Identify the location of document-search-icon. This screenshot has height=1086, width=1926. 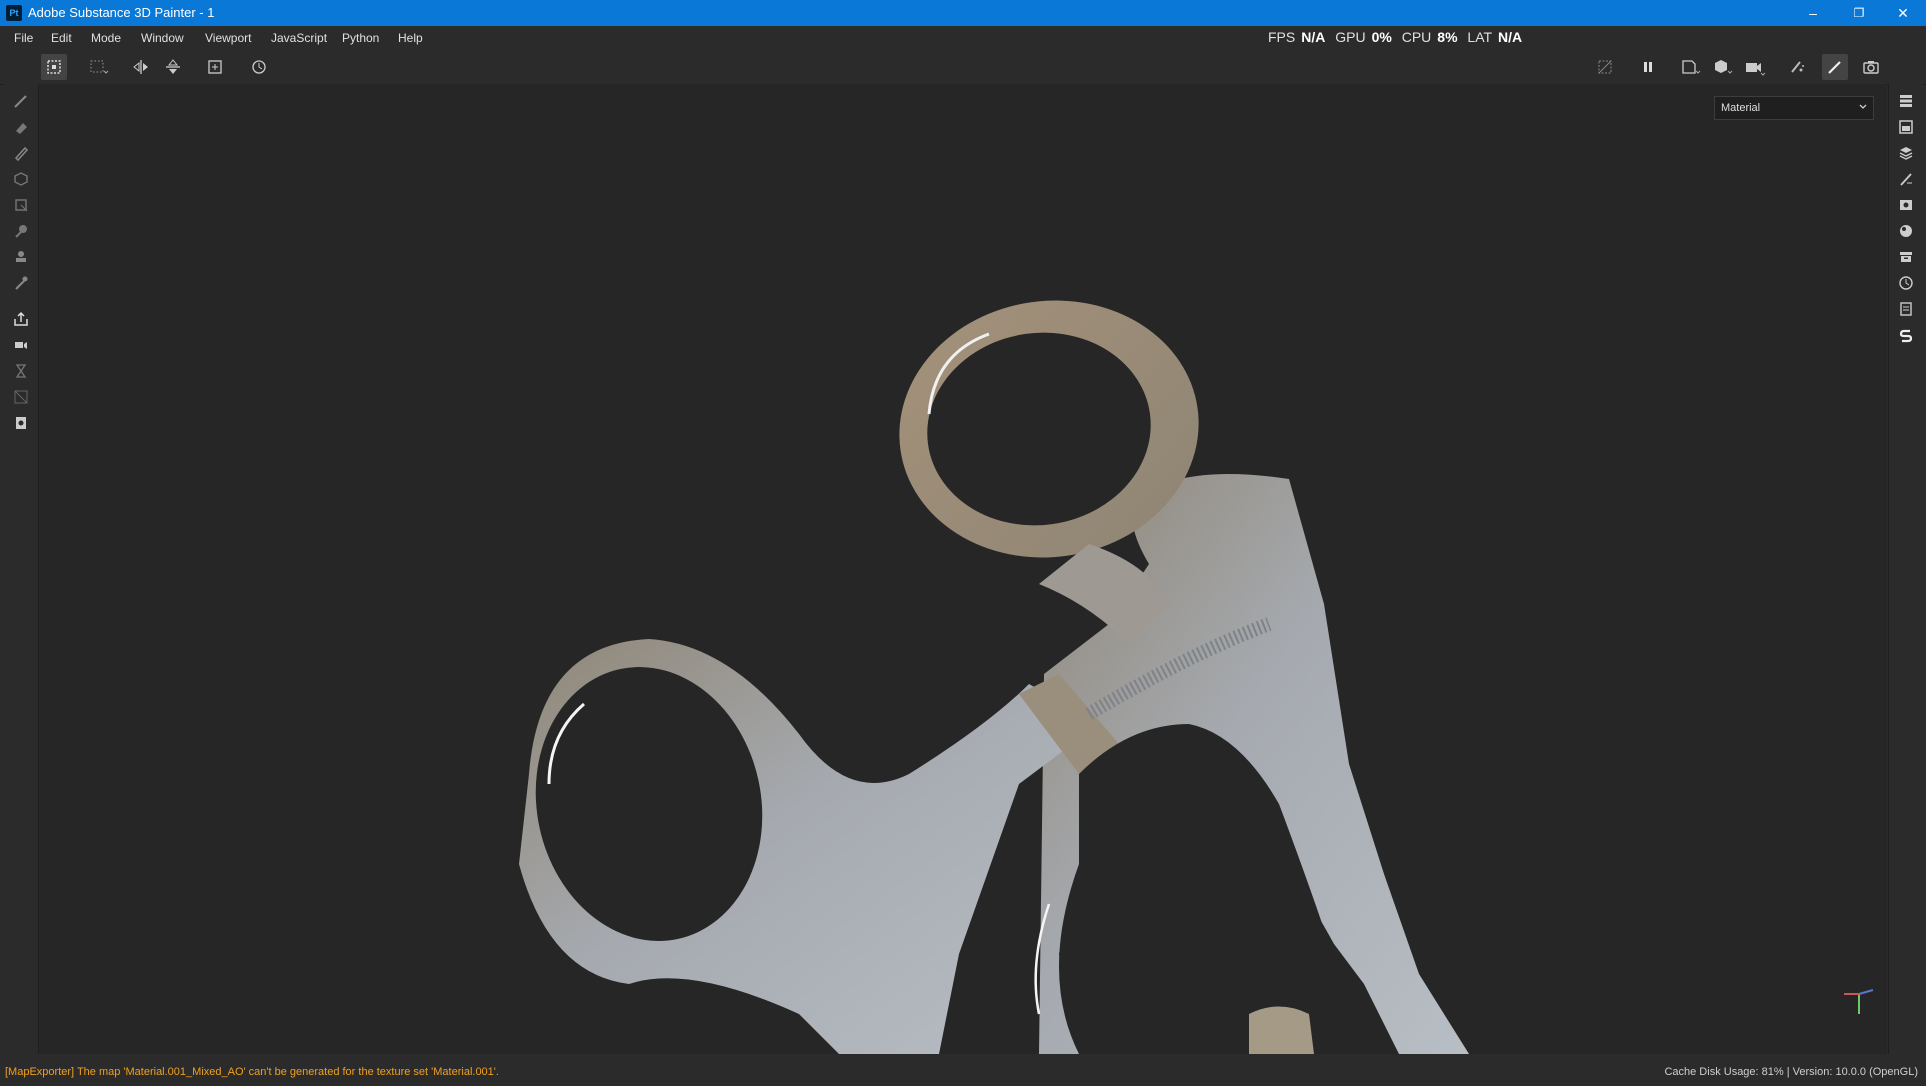
(21, 423).